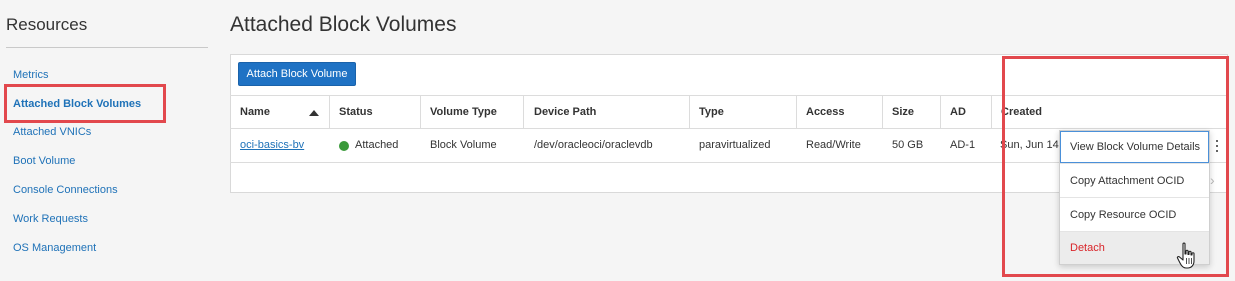 This screenshot has height=281, width=1235. Describe the element at coordinates (297, 74) in the screenshot. I see `attach-block-volume-button: Attach Block Volume` at that location.